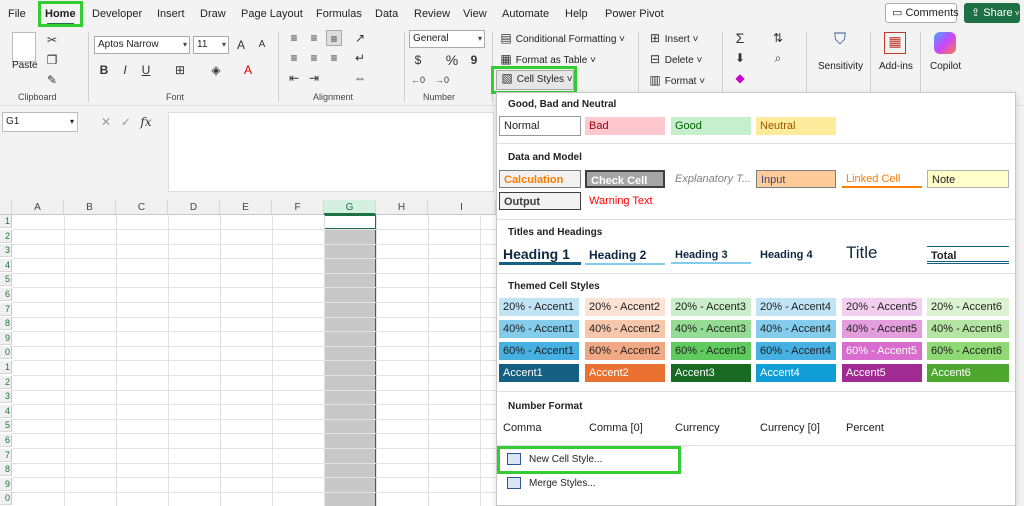 This screenshot has width=1024, height=506. Describe the element at coordinates (778, 58) in the screenshot. I see `find-select-icon: ⌕` at that location.